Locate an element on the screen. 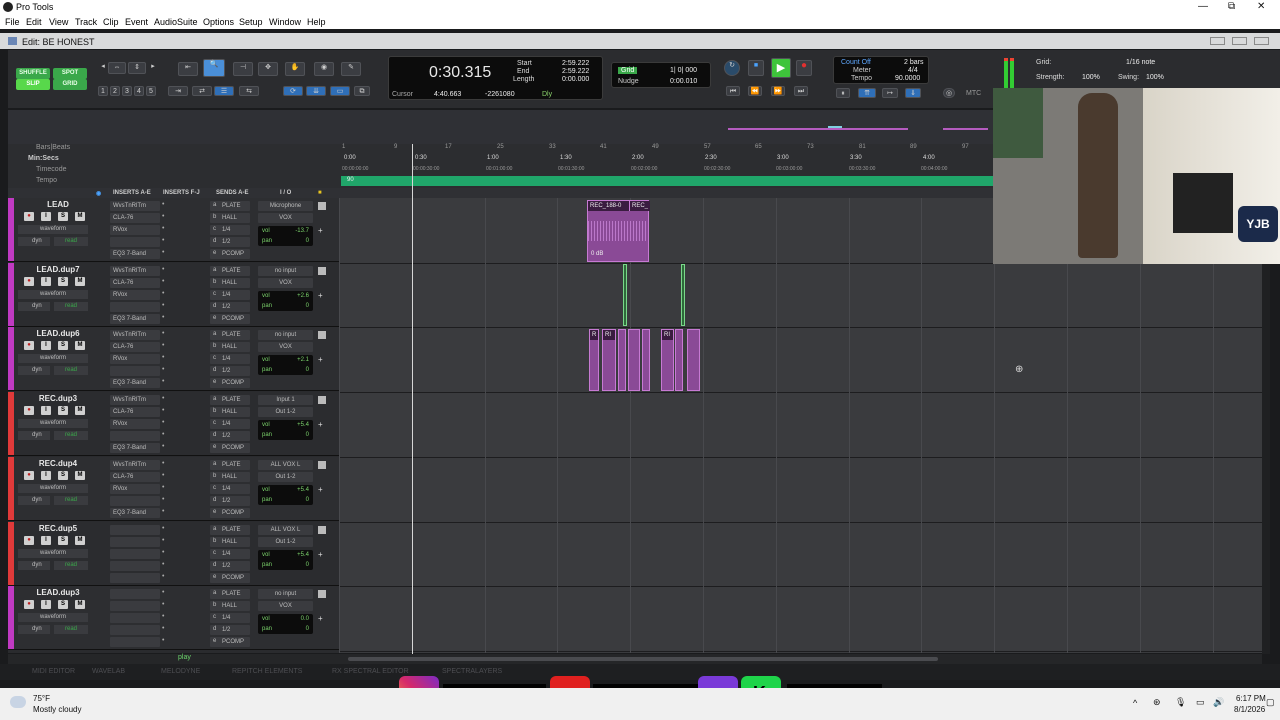 This screenshot has width=1280, height=720. track-name: LEAD is located at coordinates (58, 204).